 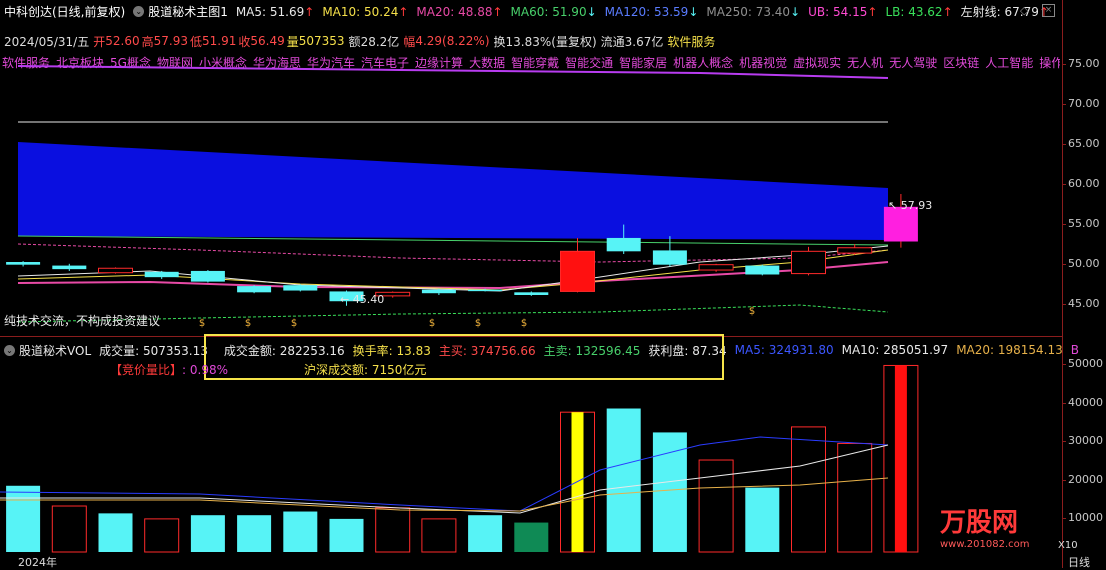 I want to click on auction-label: 【竞价量比】, so click(x=146, y=370).